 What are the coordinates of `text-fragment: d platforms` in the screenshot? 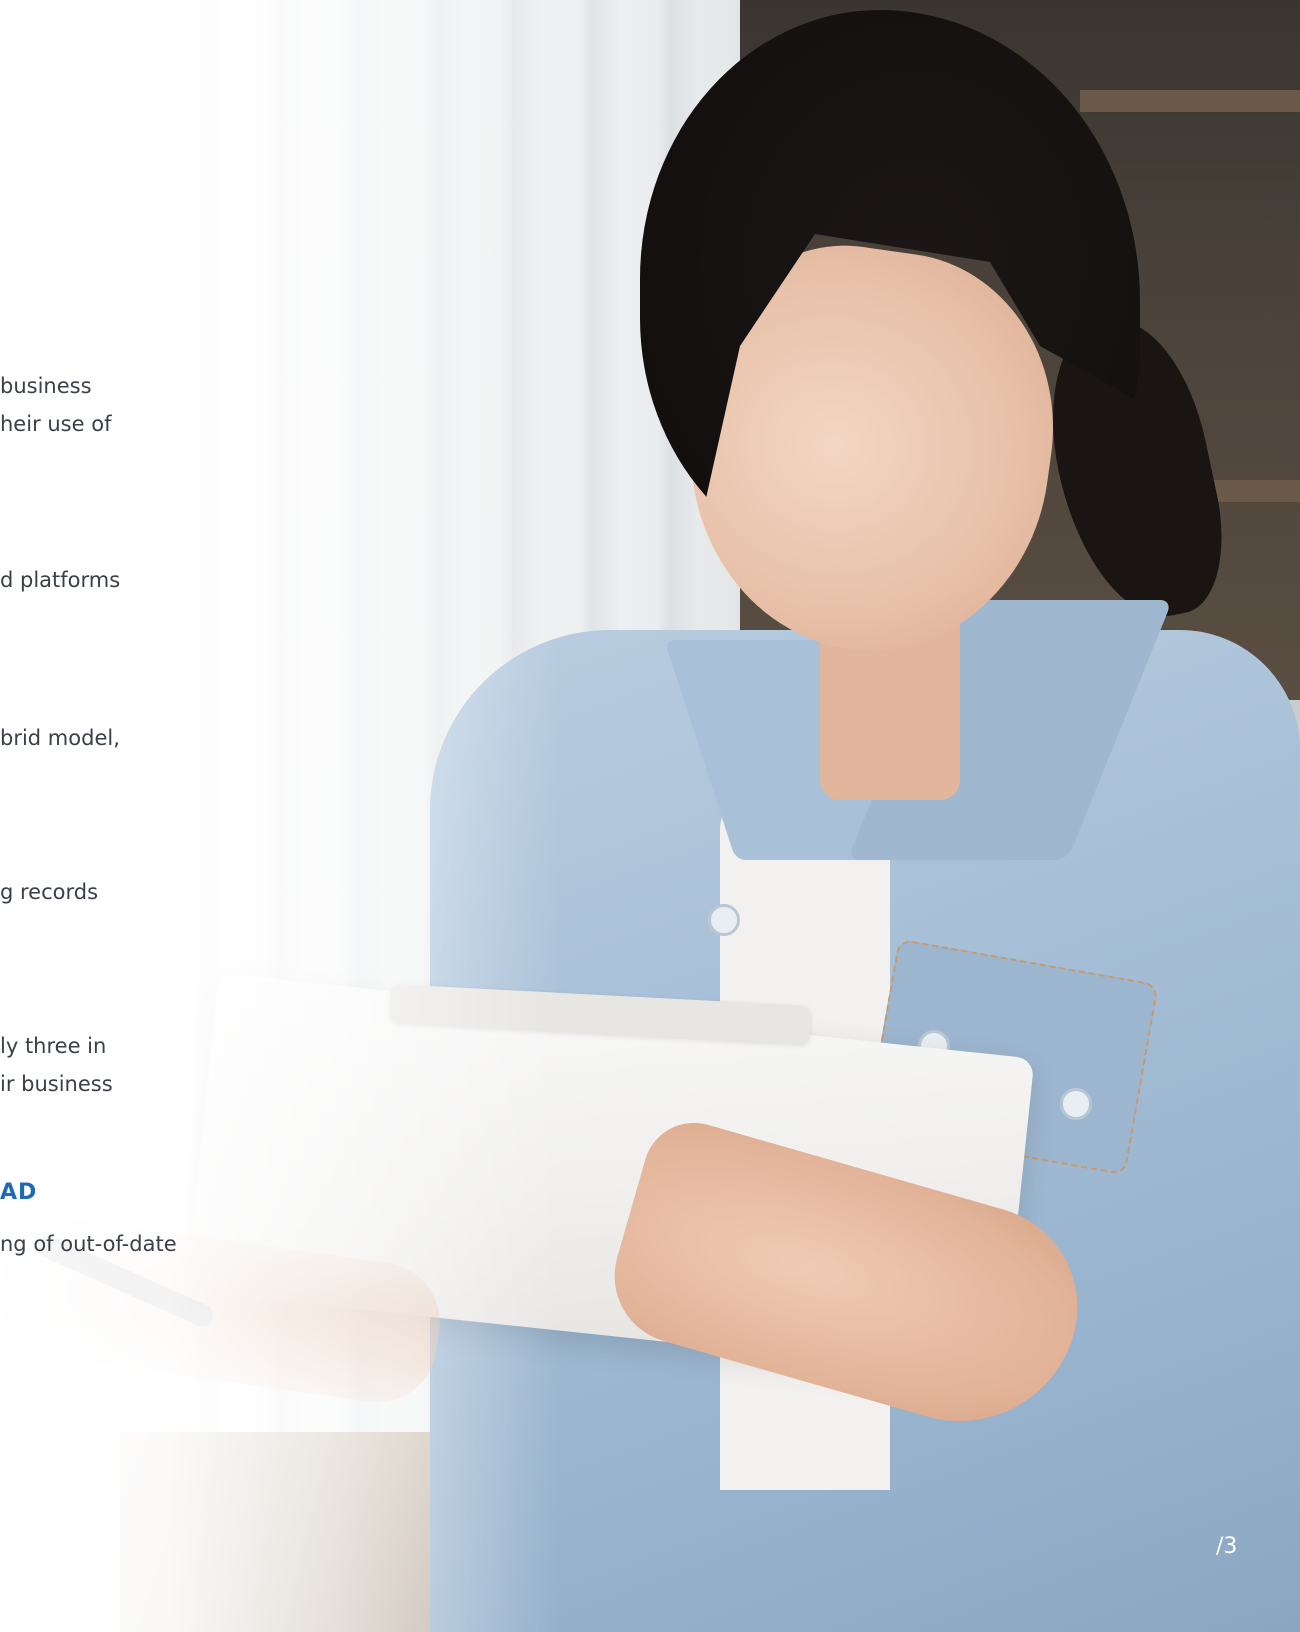 It's located at (60, 580).